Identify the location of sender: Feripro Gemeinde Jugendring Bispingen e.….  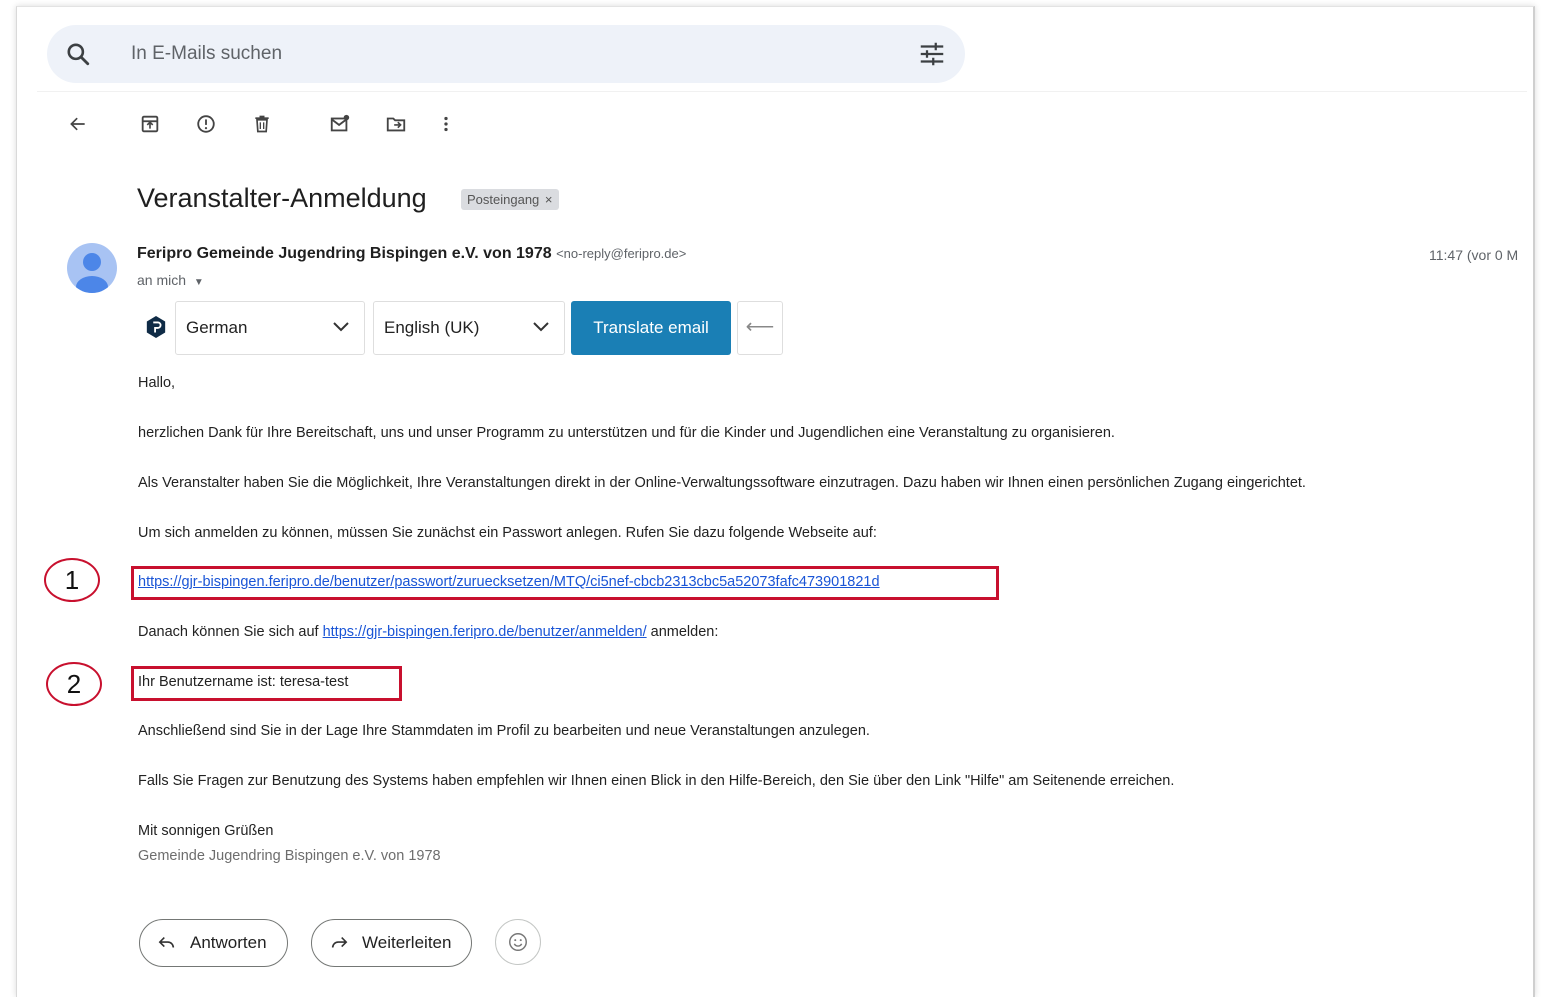
(411, 254).